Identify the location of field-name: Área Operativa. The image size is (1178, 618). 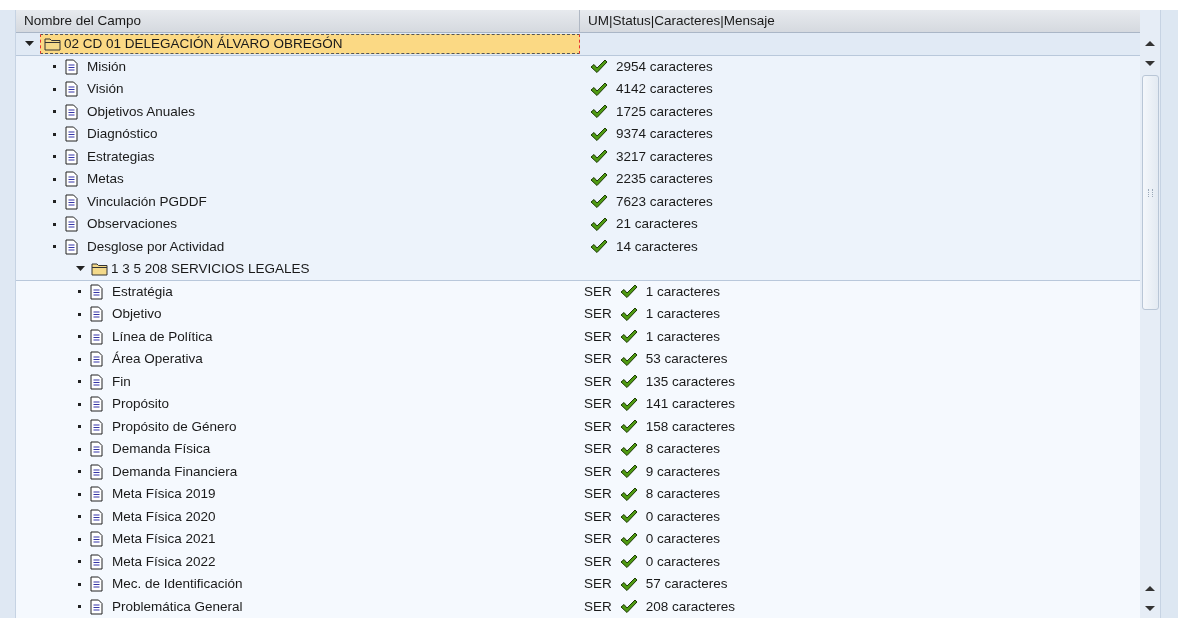
(157, 359).